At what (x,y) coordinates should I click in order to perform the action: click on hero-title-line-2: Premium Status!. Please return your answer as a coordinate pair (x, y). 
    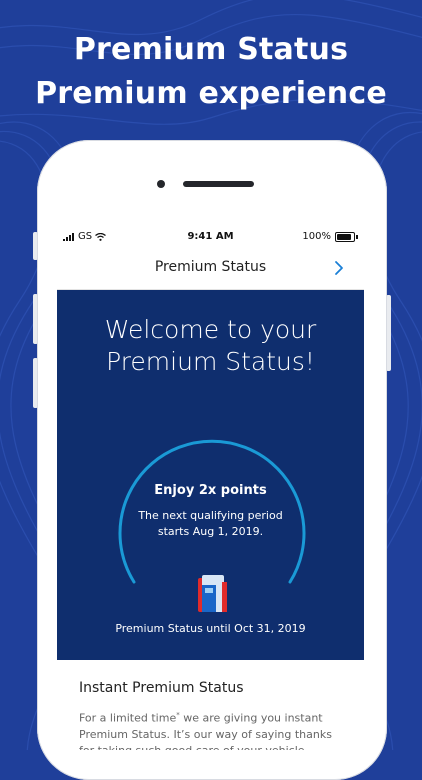
    Looking at the image, I should click on (210, 361).